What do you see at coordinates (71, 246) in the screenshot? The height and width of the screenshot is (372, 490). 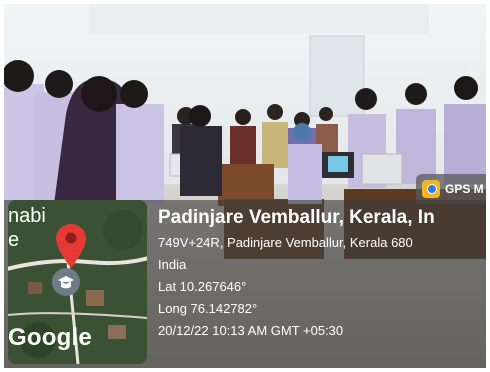 I see `location-pin-icon` at bounding box center [71, 246].